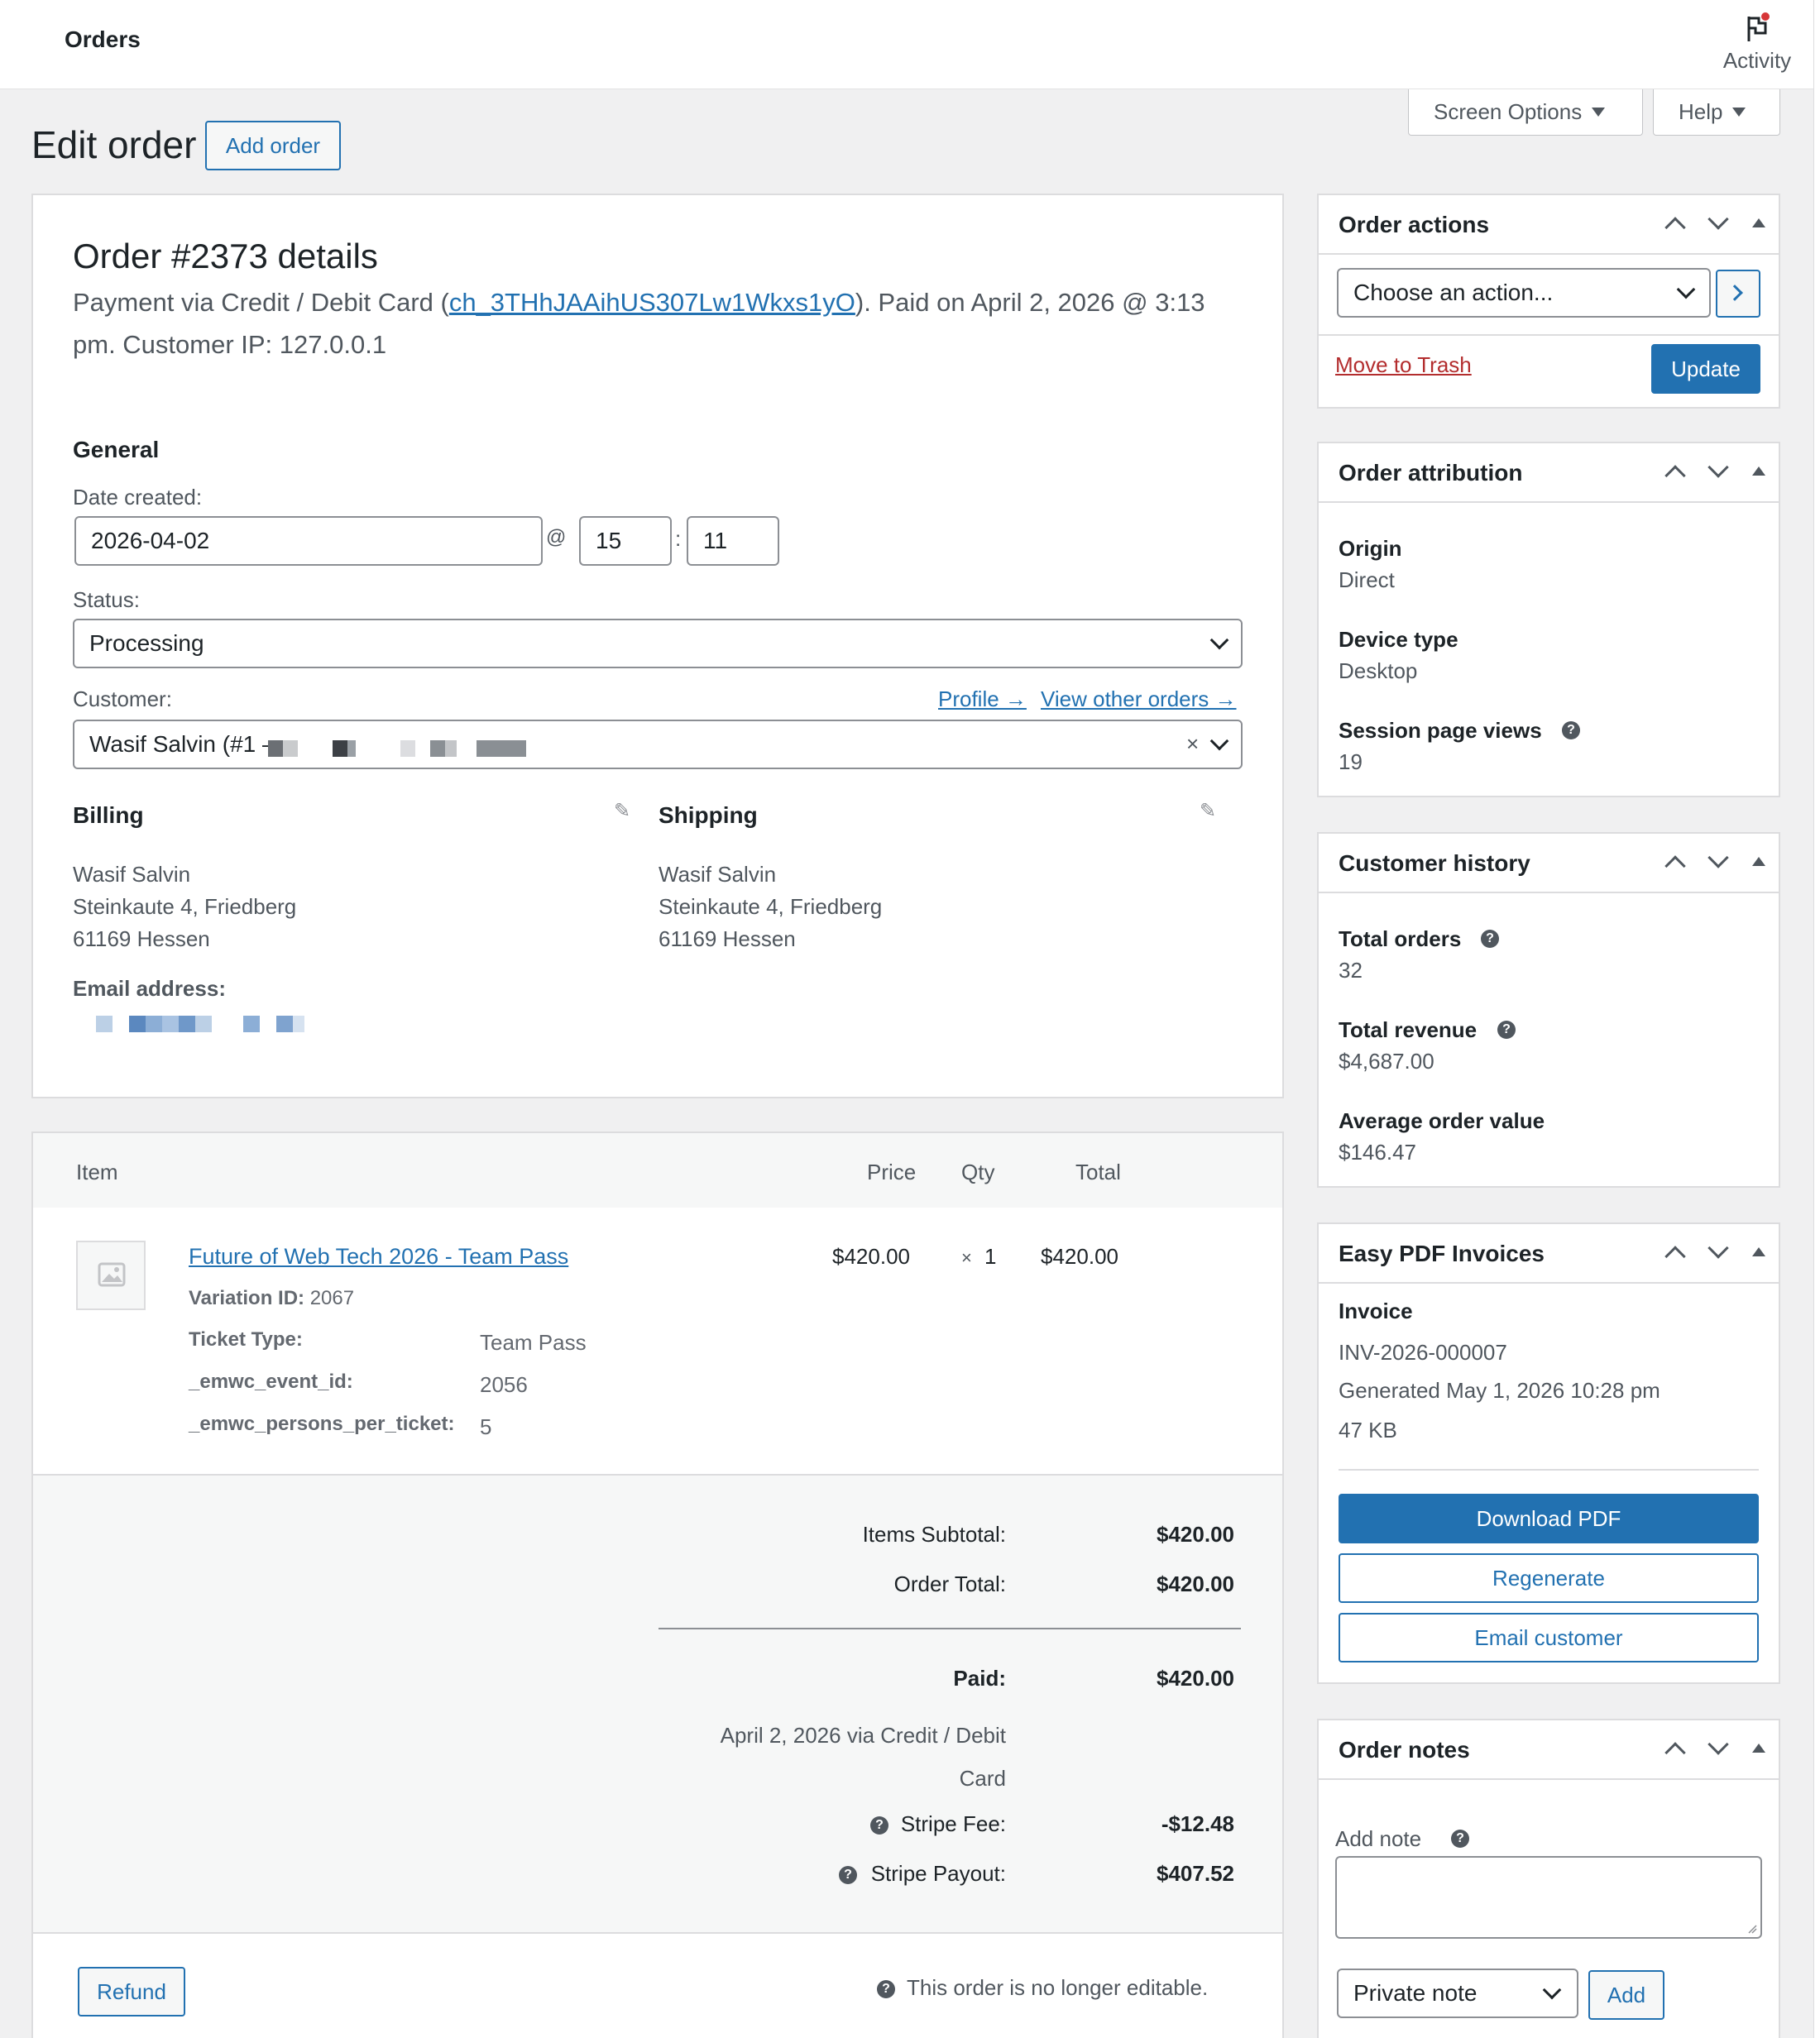 This screenshot has height=2038, width=1820. I want to click on box-header: Order attribution, so click(1549, 473).